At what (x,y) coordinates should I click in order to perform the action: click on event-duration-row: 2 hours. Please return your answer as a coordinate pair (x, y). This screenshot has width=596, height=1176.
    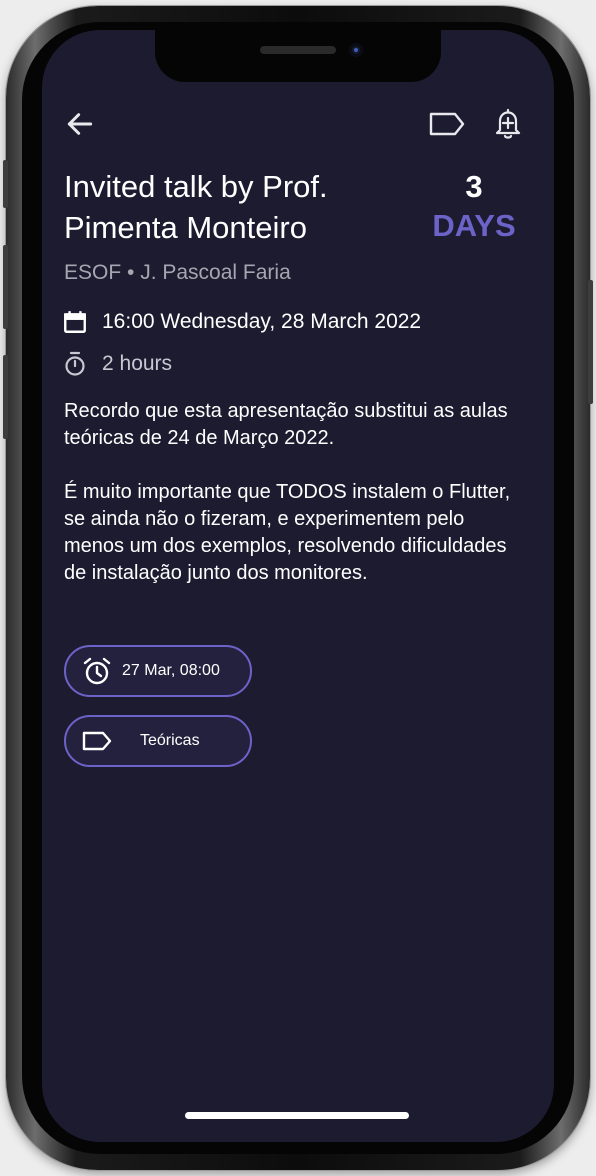
    Looking at the image, I should click on (117, 364).